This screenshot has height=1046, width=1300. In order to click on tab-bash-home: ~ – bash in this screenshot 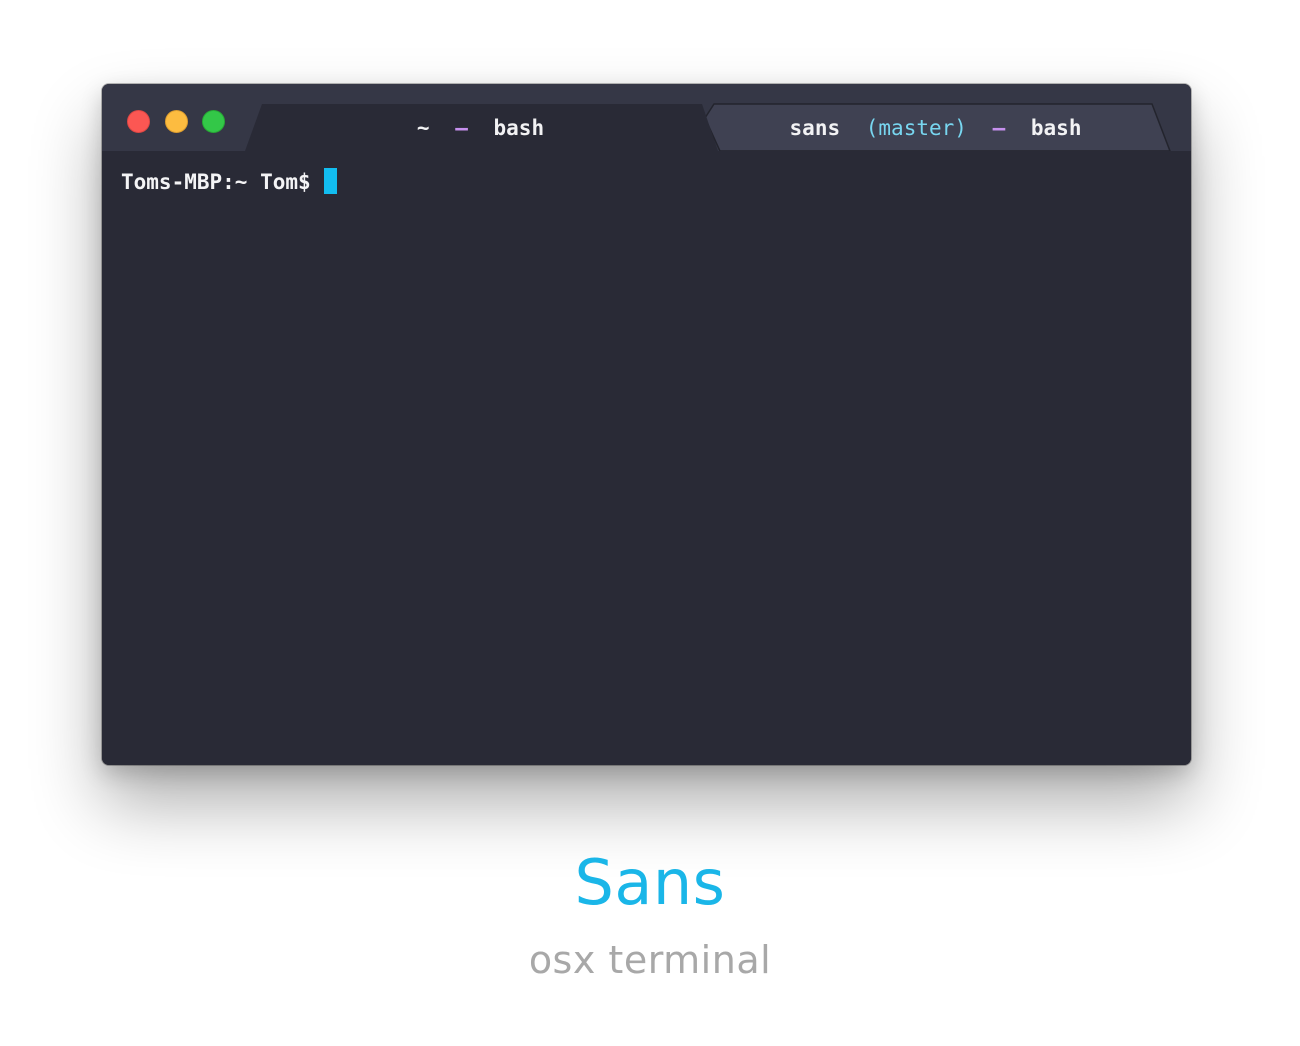, I will do `click(480, 128)`.